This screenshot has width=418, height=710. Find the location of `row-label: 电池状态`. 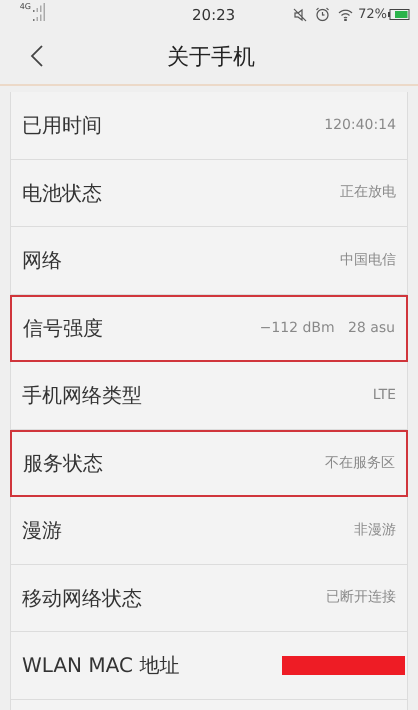

row-label: 电池状态 is located at coordinates (62, 193).